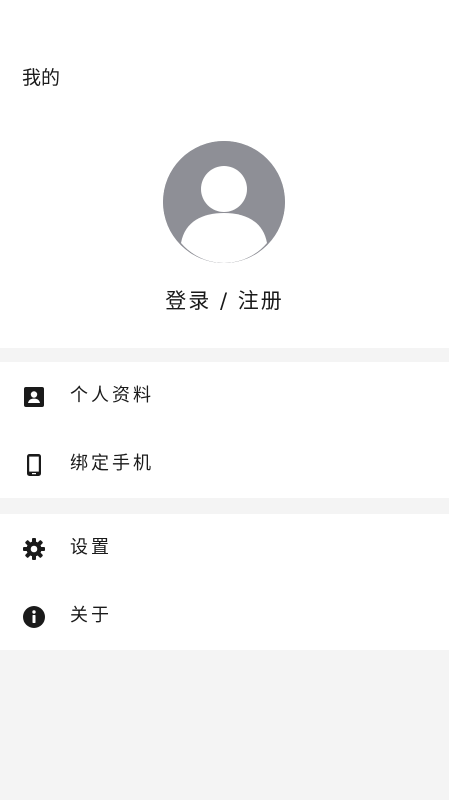 This screenshot has height=800, width=449. I want to click on menu-item-bind-phone: 绑定手机, so click(224, 464).